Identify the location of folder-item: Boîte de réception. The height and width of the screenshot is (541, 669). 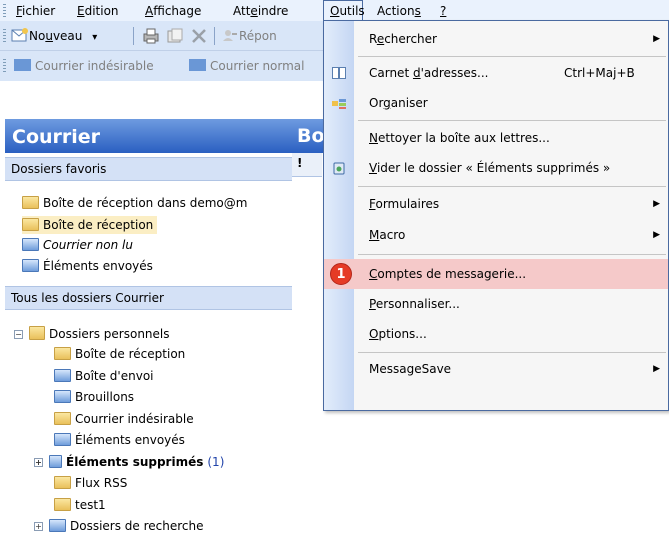
(119, 354).